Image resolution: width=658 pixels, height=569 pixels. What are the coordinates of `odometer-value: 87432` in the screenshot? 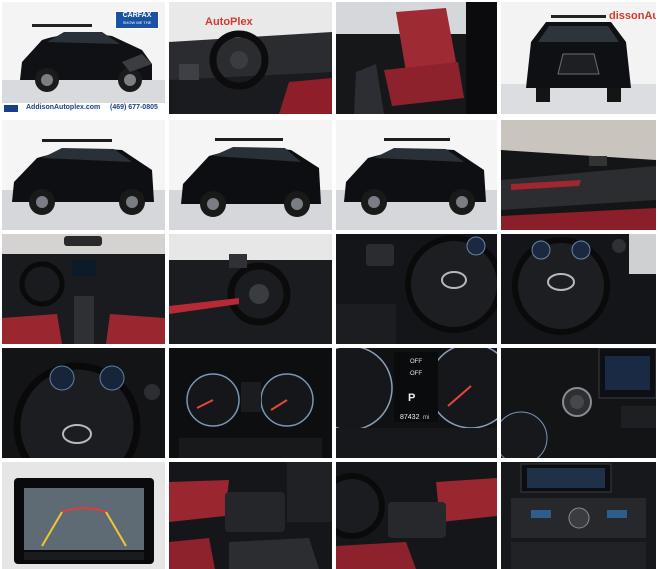 It's located at (410, 417).